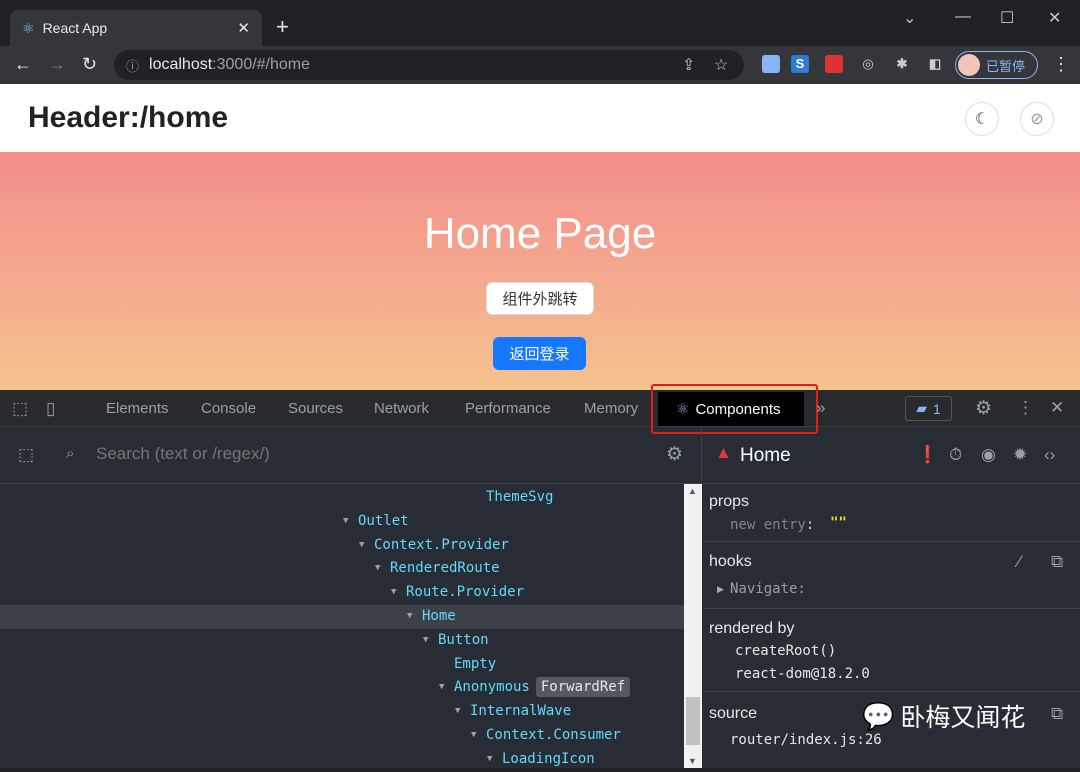  Describe the element at coordinates (963, 17) in the screenshot. I see `minimize-button: —` at that location.